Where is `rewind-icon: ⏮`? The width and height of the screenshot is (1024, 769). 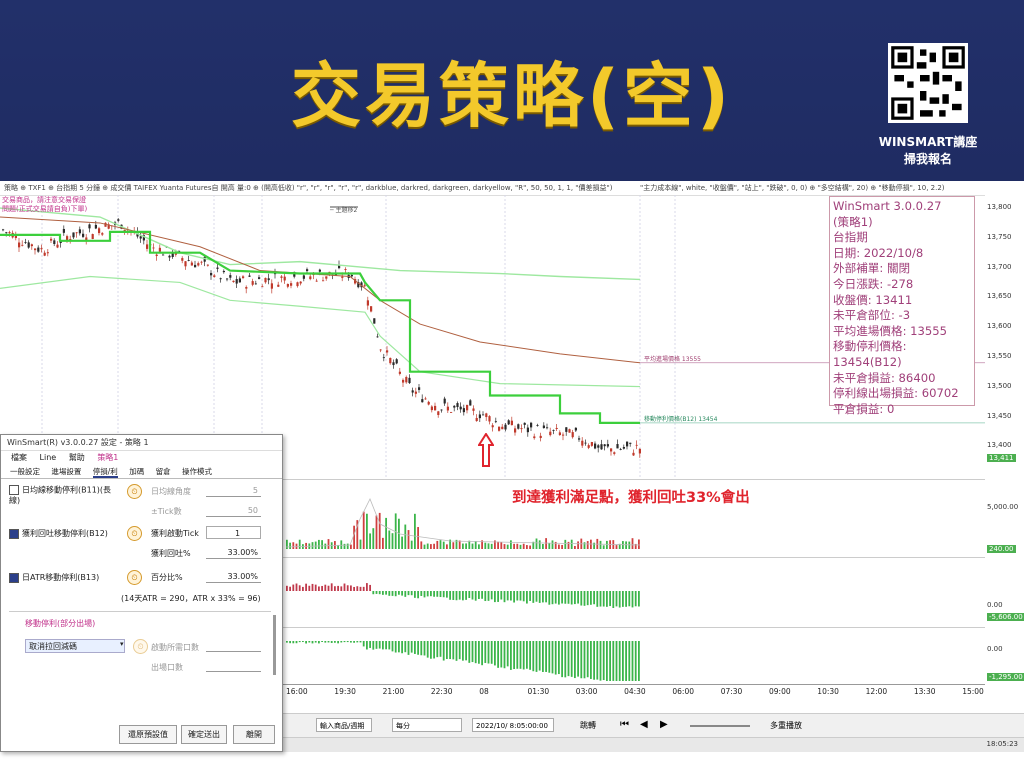 rewind-icon: ⏮ is located at coordinates (624, 724).